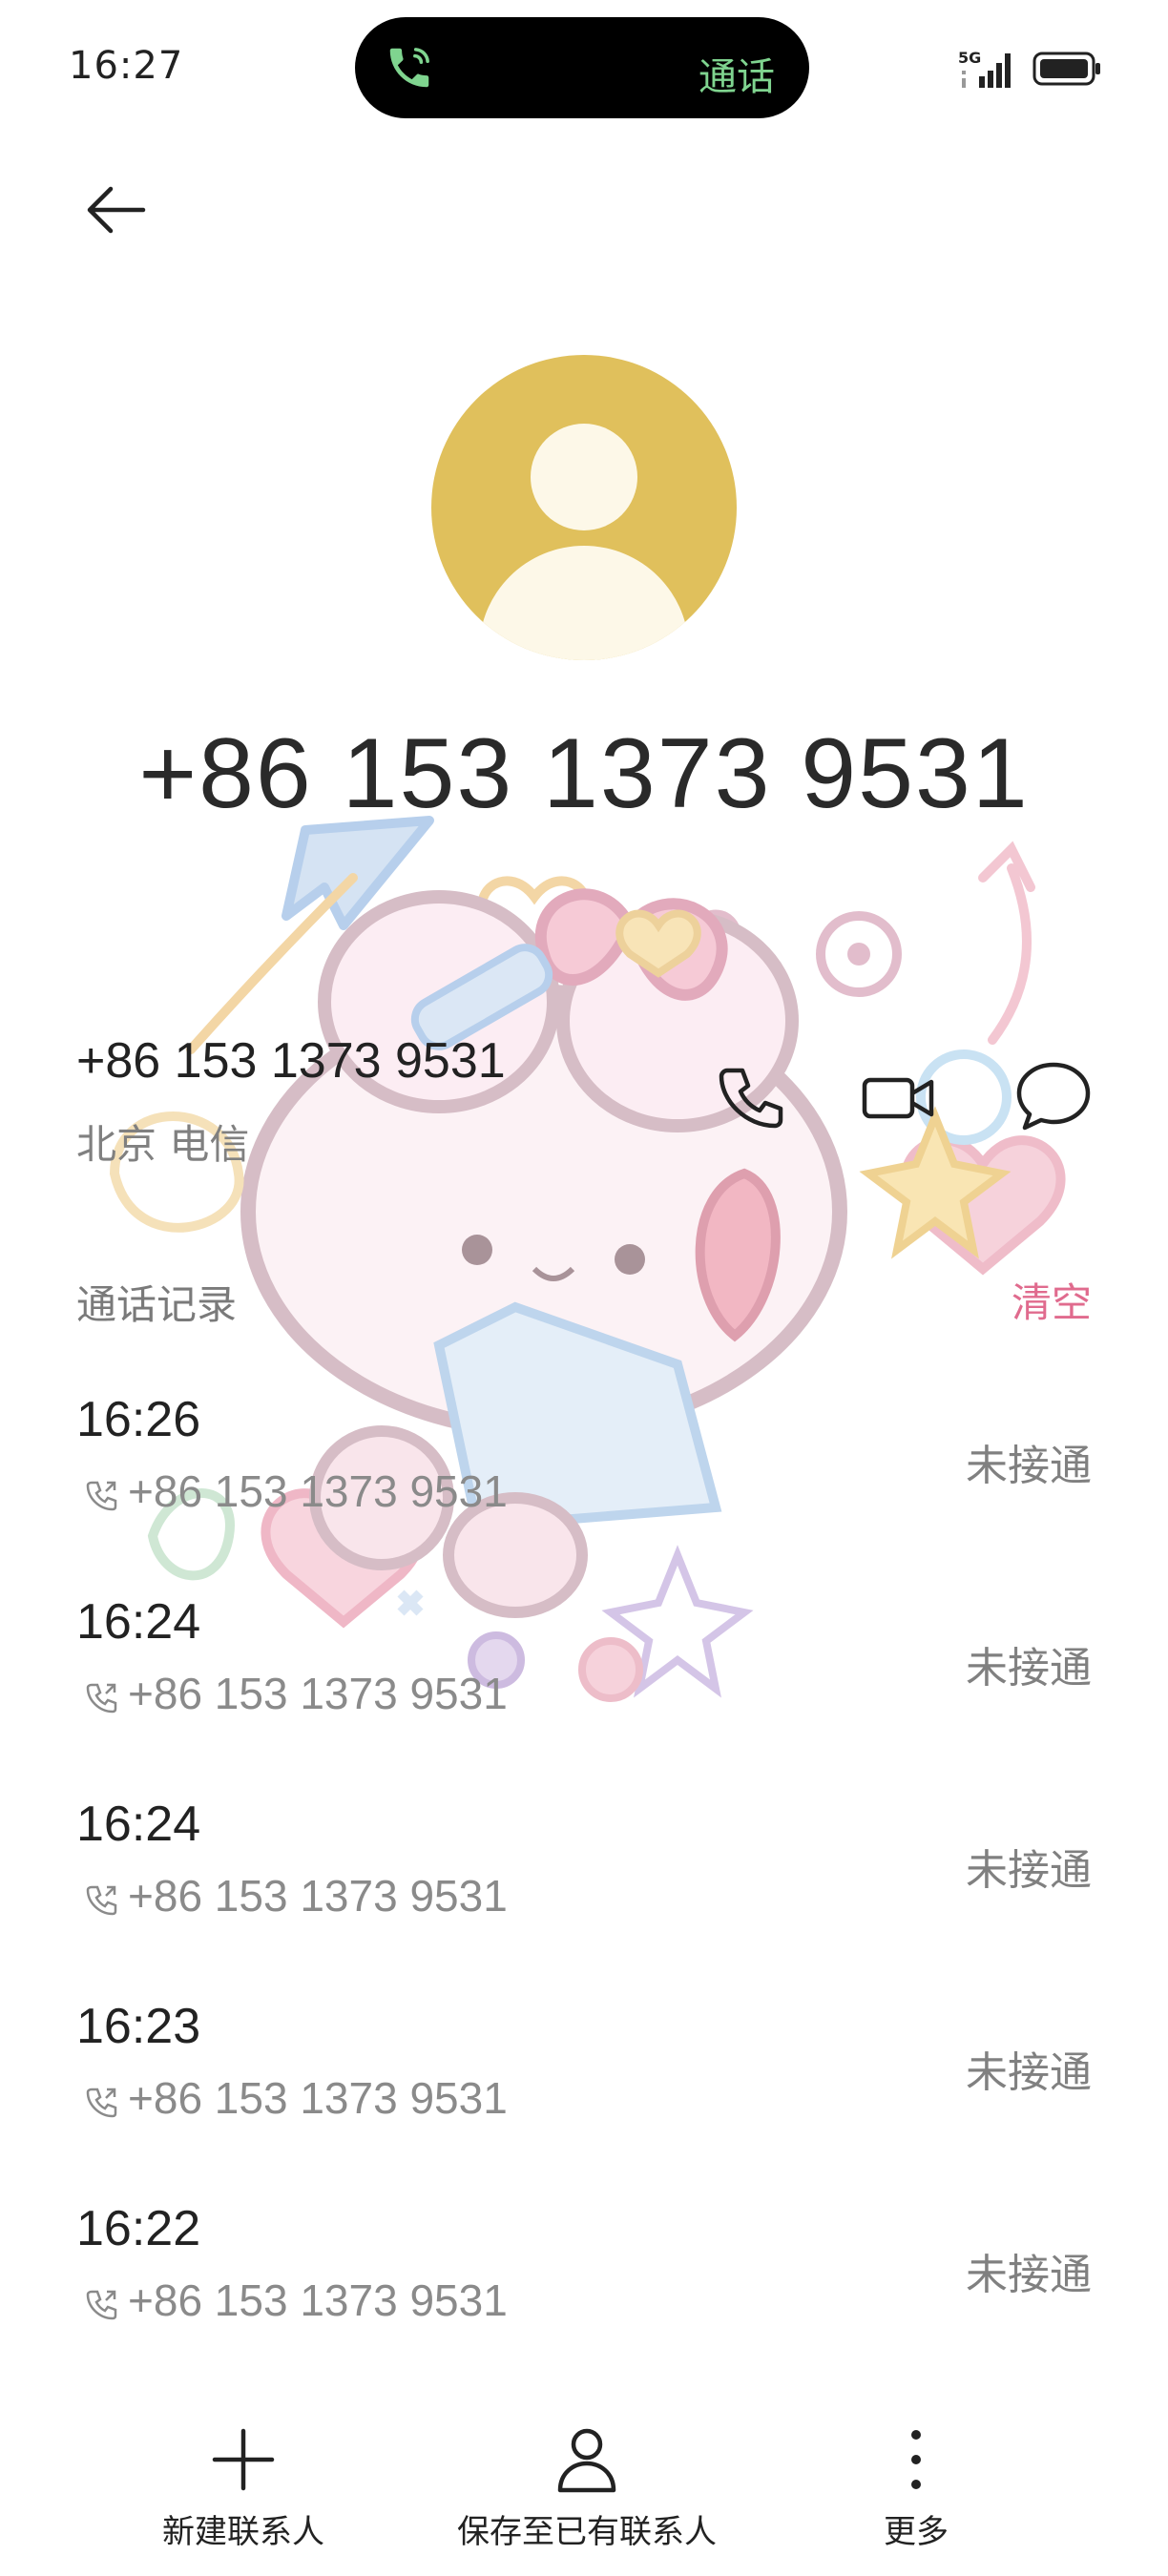 This screenshot has height=2576, width=1168. I want to click on call-pill-label: 通话, so click(737, 77).